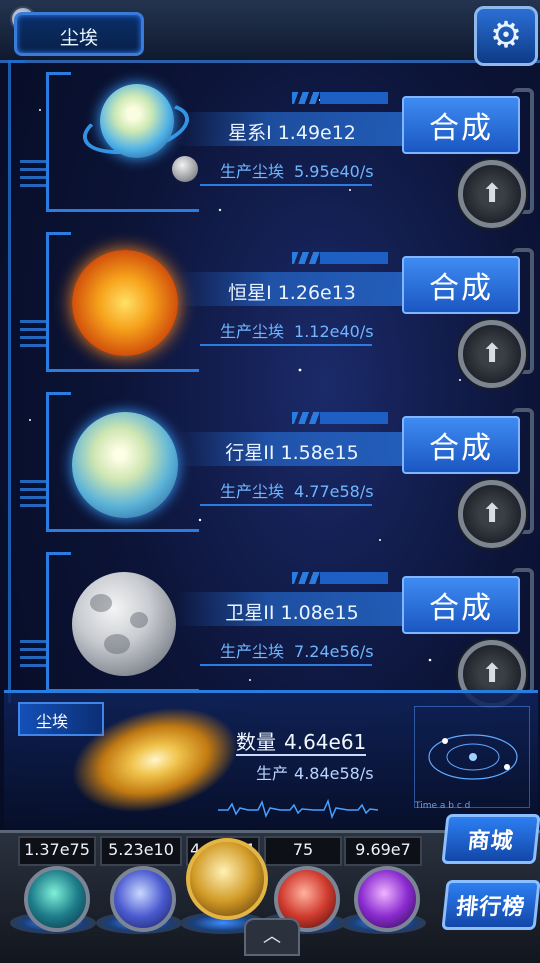 The width and height of the screenshot is (540, 963). Describe the element at coordinates (334, 331) in the screenshot. I see `production-value: 1.12e40/s` at that location.